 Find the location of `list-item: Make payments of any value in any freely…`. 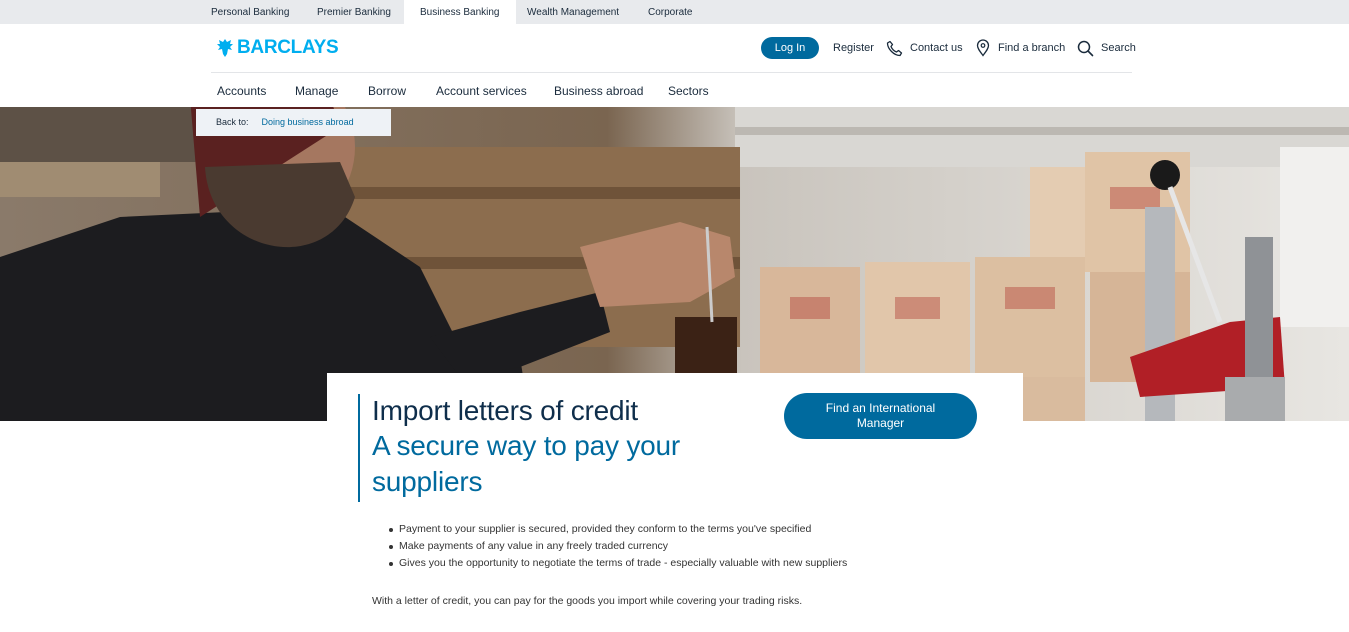

list-item: Make payments of any value in any freely… is located at coordinates (618, 546).